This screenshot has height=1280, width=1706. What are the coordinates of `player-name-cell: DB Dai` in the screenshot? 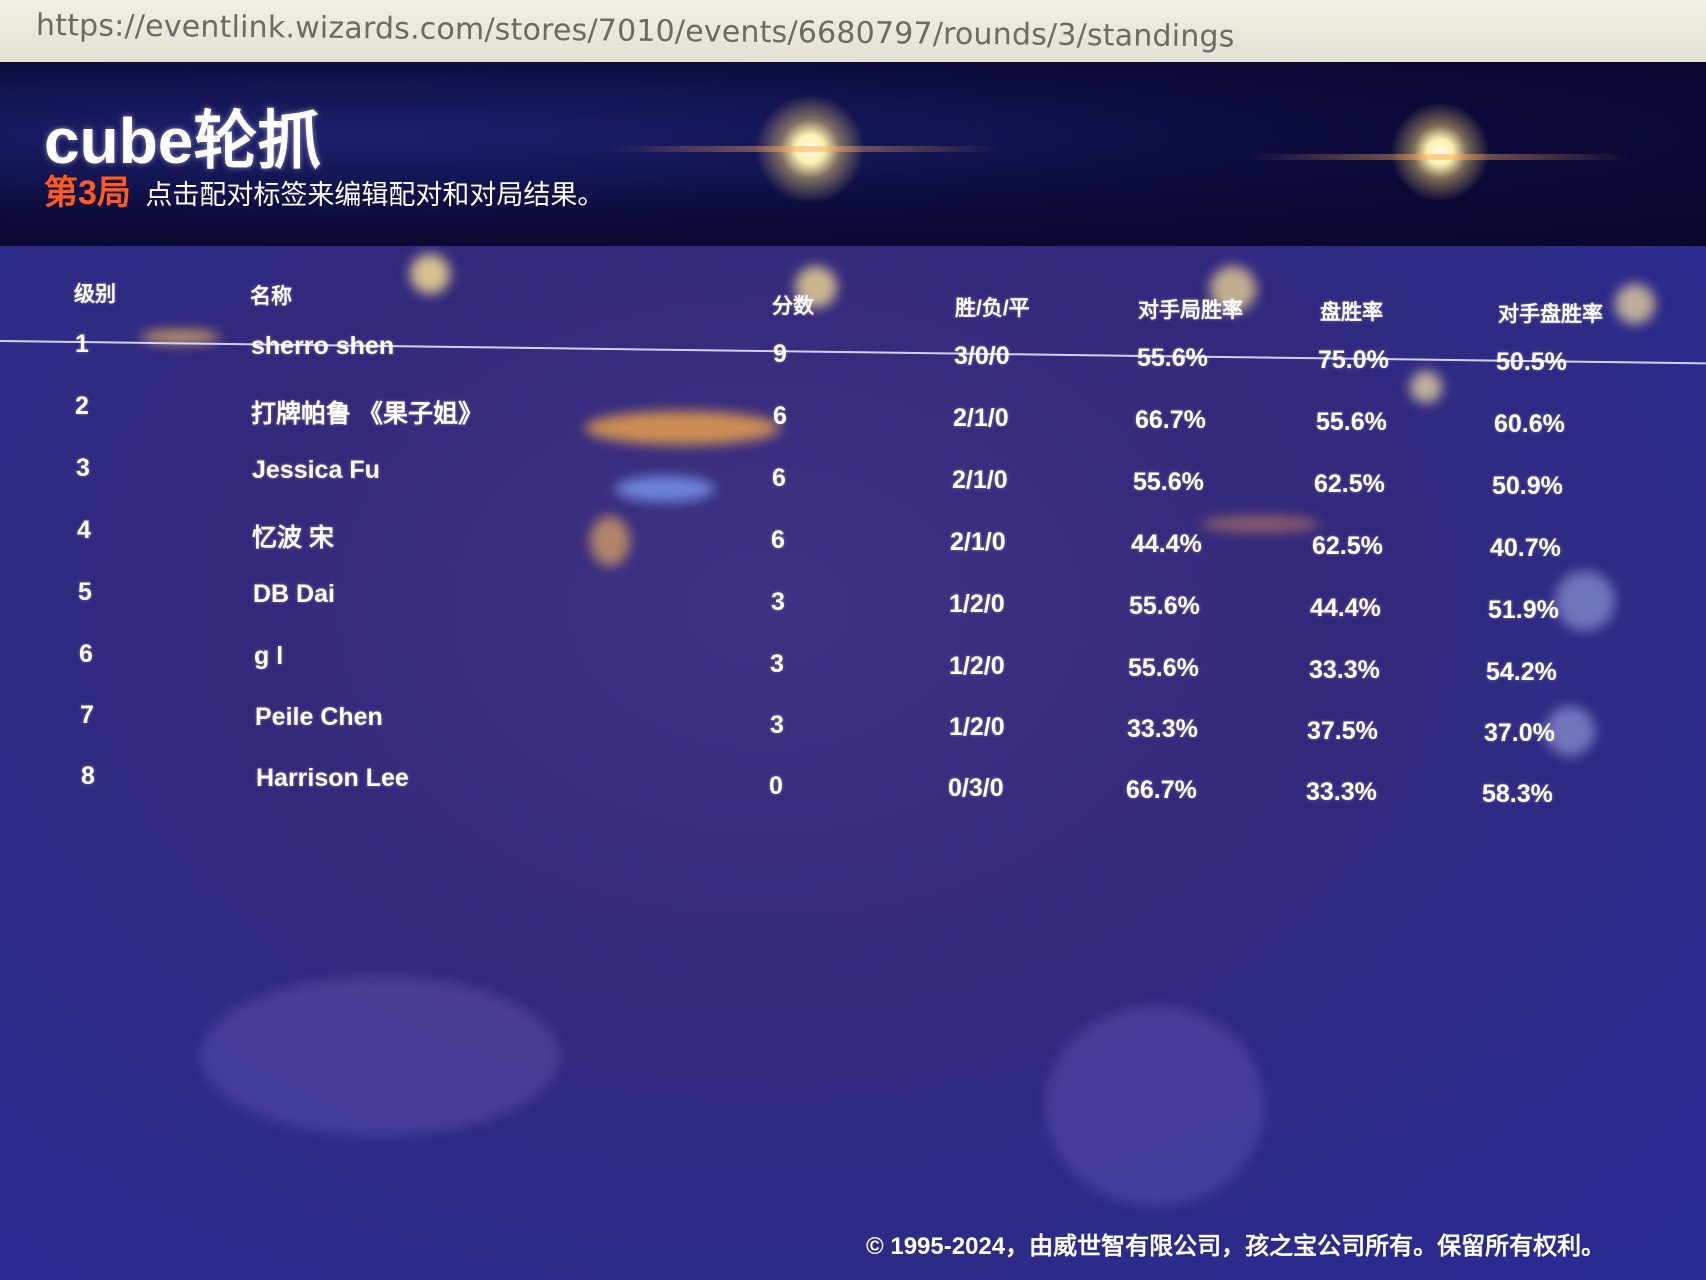 It's located at (294, 594).